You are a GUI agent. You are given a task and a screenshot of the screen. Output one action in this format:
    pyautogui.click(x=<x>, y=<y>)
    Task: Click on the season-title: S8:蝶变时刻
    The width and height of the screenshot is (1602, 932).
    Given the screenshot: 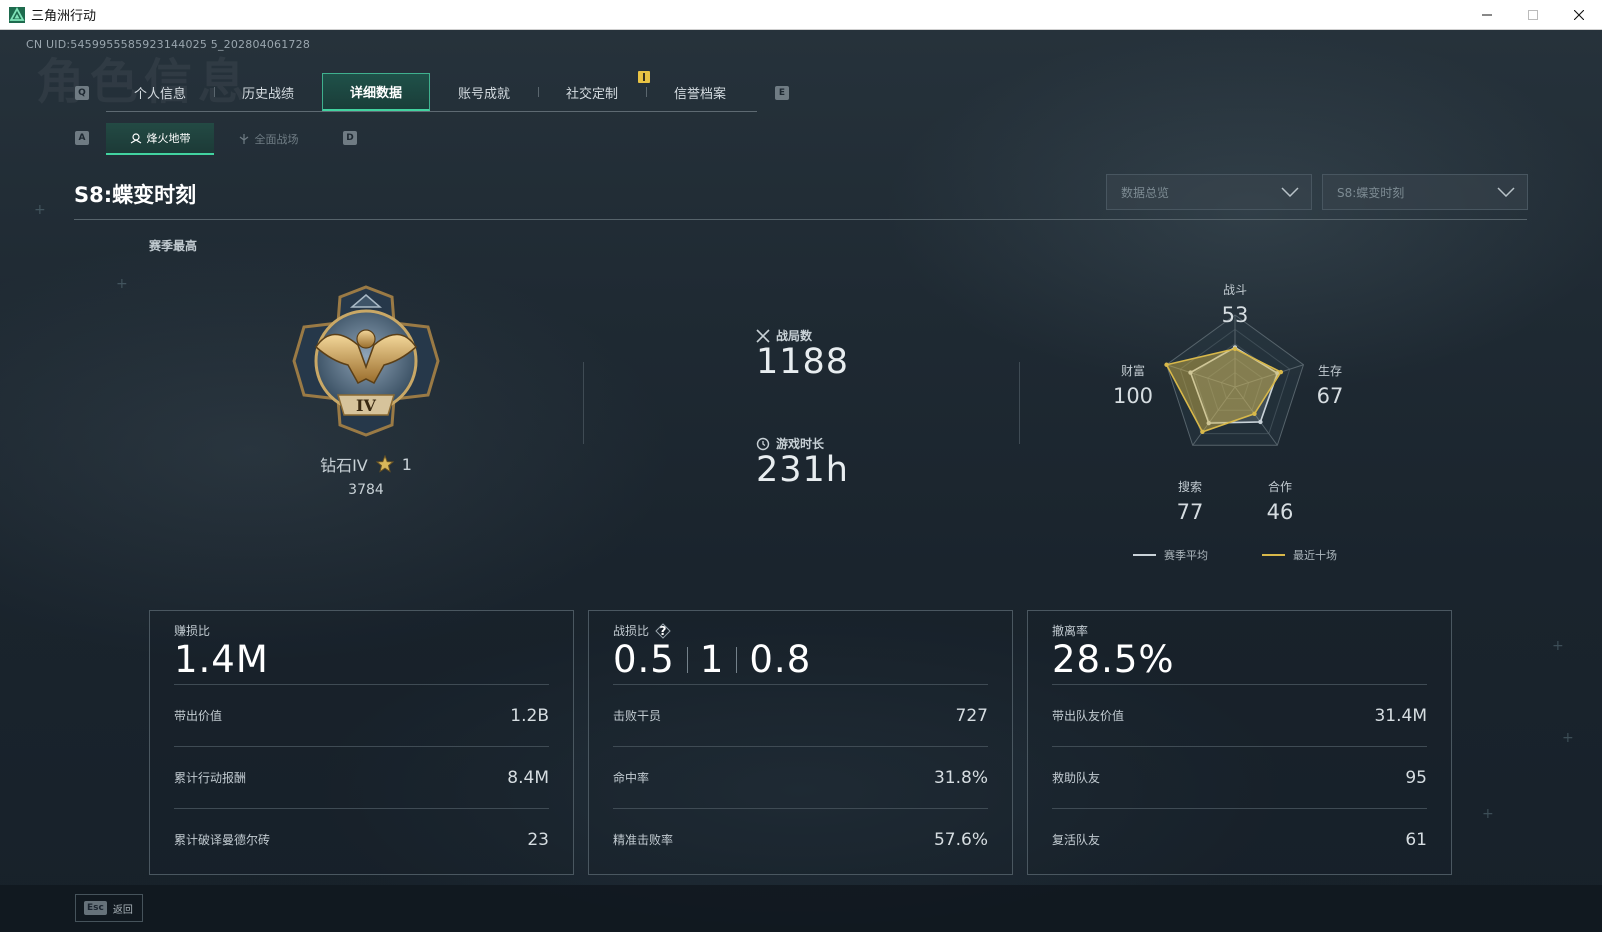 What is the action you would take?
    pyautogui.click(x=135, y=195)
    